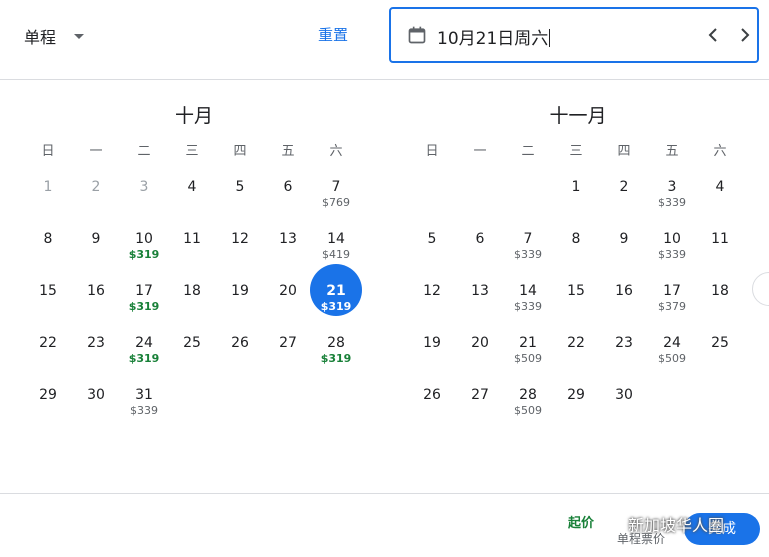  I want to click on day-number: 29, so click(48, 395).